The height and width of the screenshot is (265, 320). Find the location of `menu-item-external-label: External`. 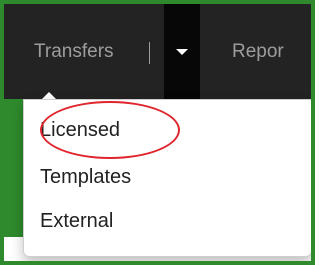

menu-item-external-label: External is located at coordinates (77, 221).